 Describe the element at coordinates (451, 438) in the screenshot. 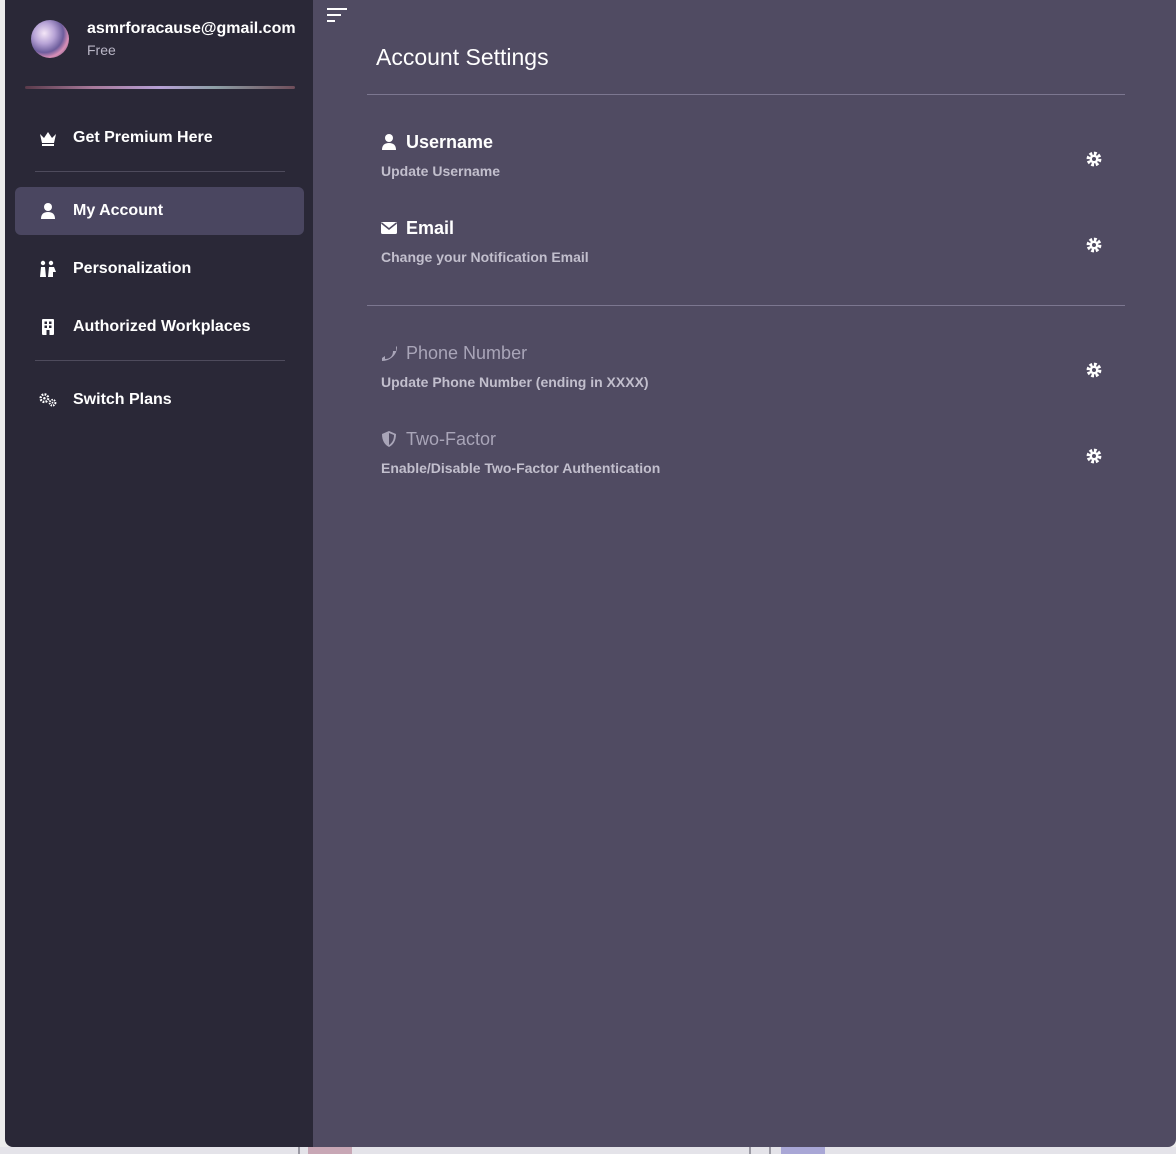

I see `setting-title: Two-Factor` at that location.